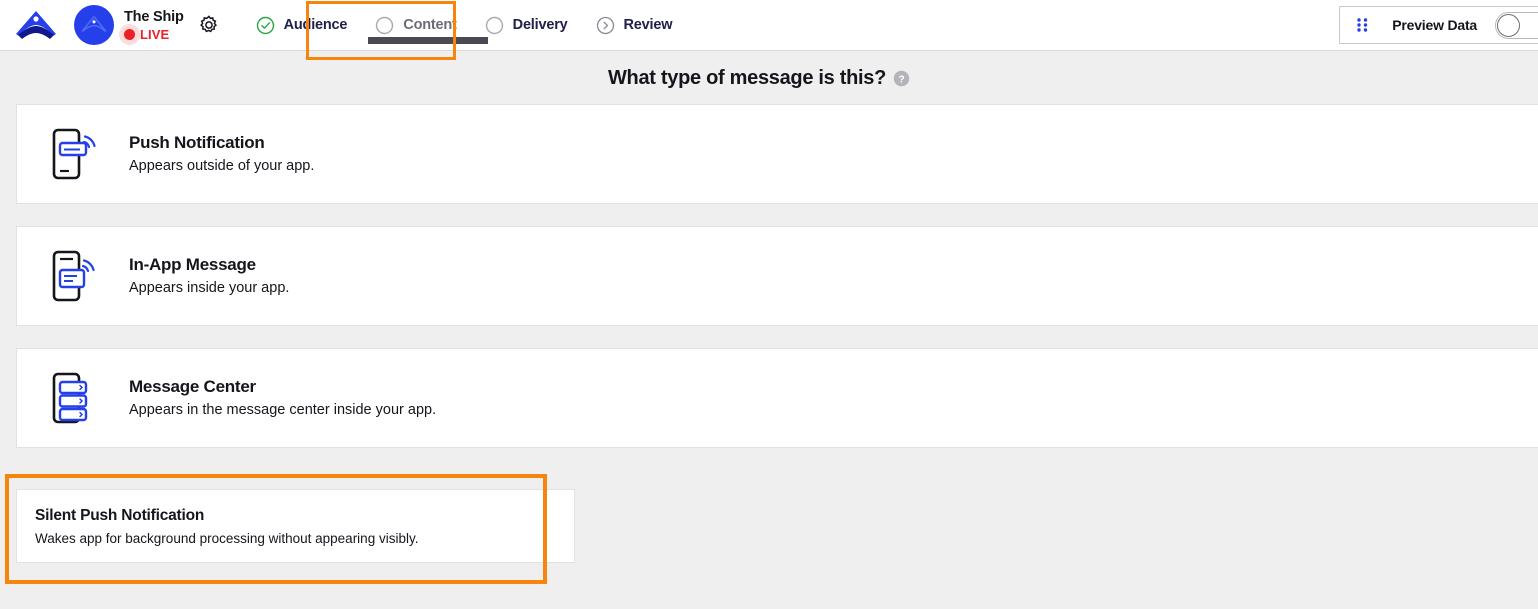 This screenshot has height=609, width=1538. Describe the element at coordinates (209, 287) in the screenshot. I see `option-subtitle: Appears inside your app.` at that location.